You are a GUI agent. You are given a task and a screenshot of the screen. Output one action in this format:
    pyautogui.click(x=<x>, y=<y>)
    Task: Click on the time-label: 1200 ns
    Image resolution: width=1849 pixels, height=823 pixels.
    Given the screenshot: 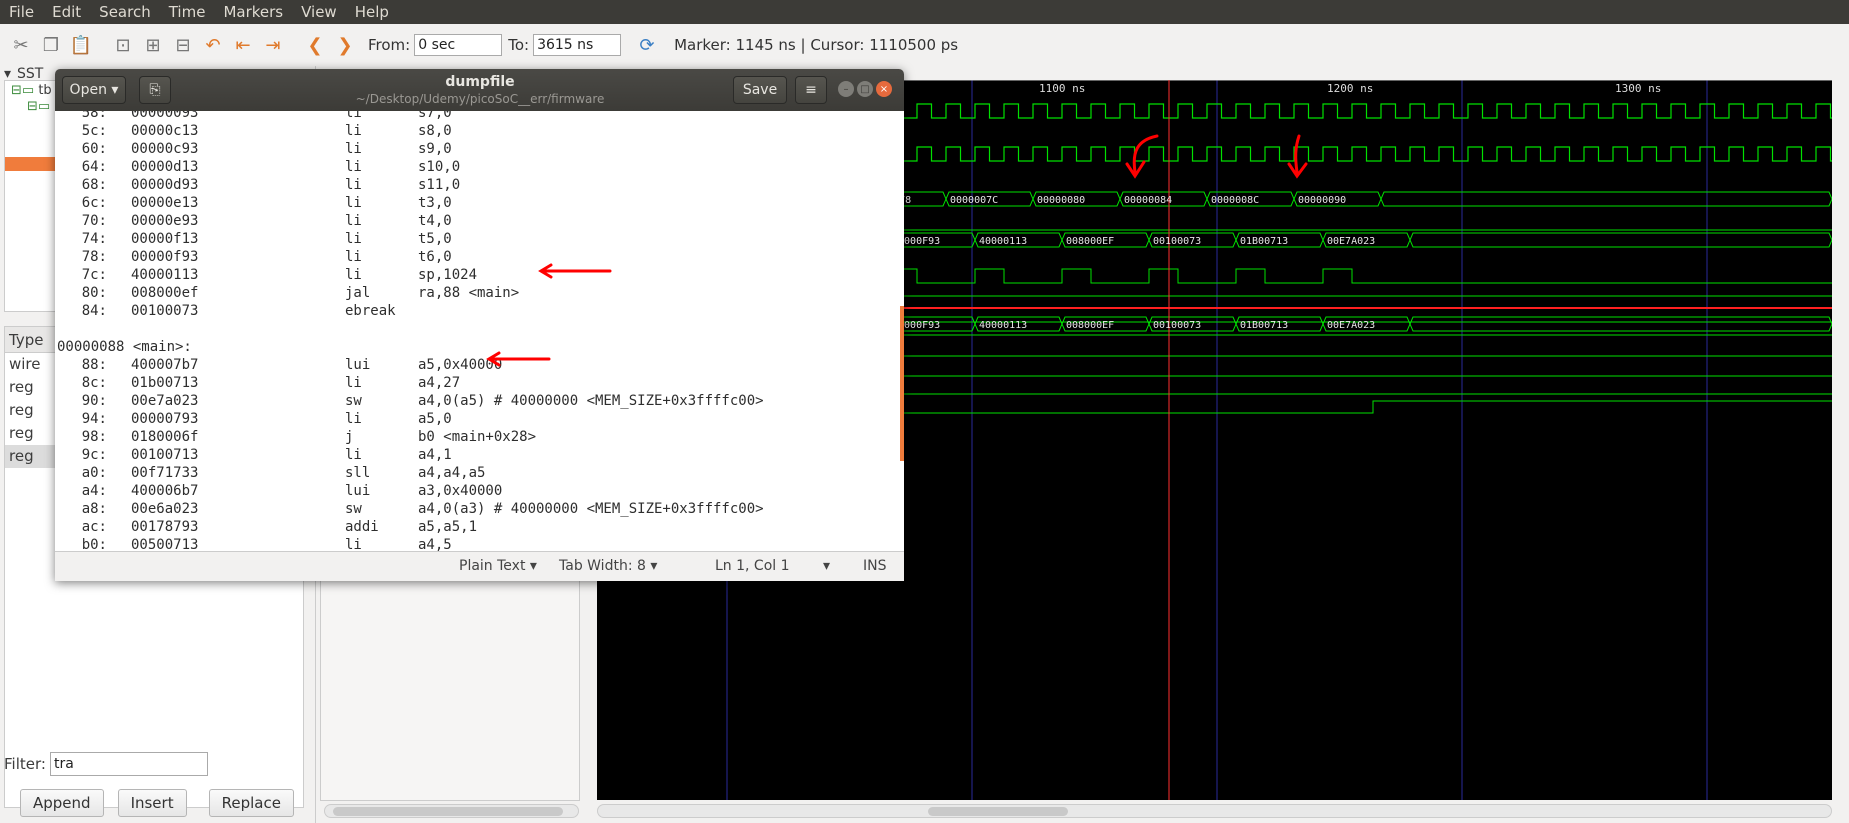 What is the action you would take?
    pyautogui.click(x=1350, y=88)
    